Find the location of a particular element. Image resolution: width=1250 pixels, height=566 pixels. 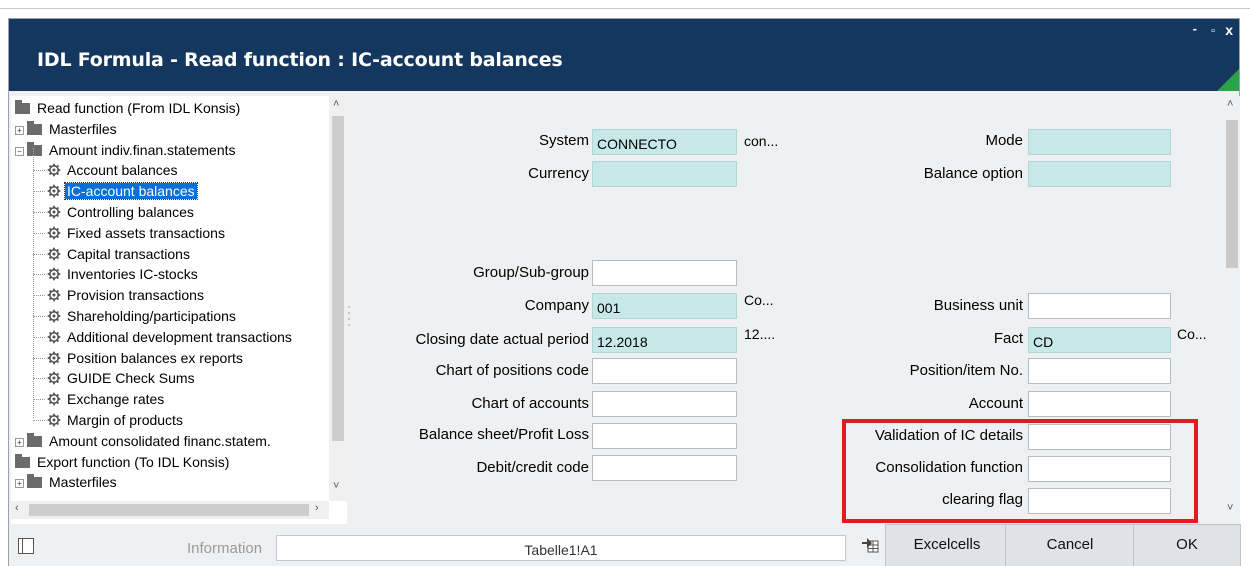

chart-accounts-label: Chart of accounts is located at coordinates (530, 403).